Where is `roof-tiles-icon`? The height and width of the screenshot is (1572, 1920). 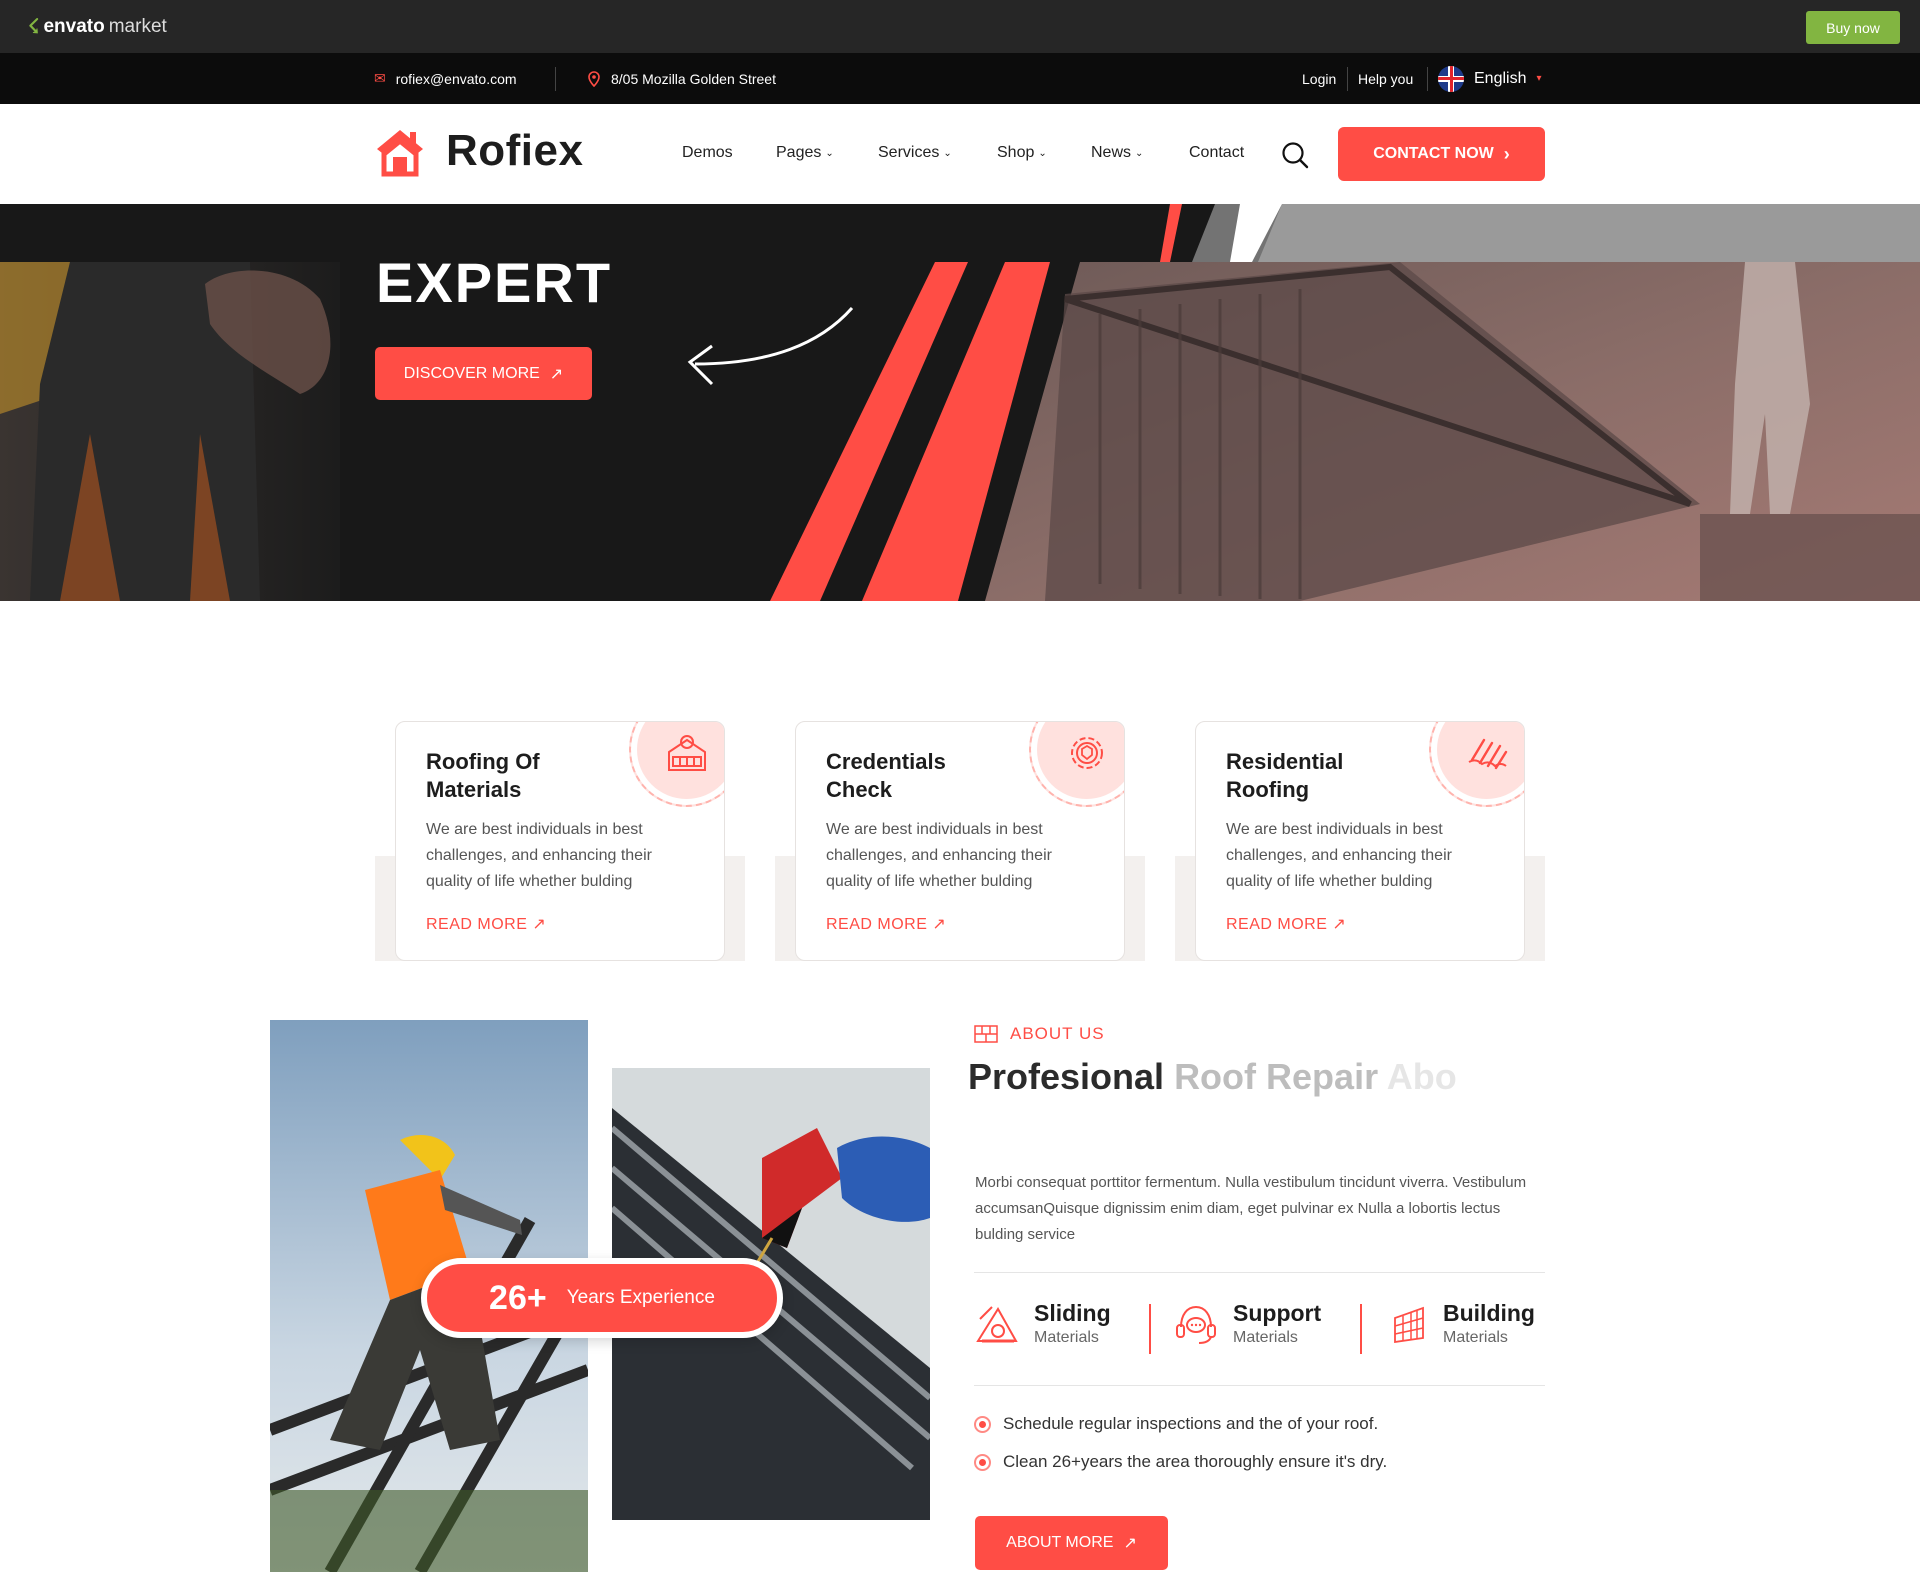
roof-tiles-icon is located at coordinates (1488, 754).